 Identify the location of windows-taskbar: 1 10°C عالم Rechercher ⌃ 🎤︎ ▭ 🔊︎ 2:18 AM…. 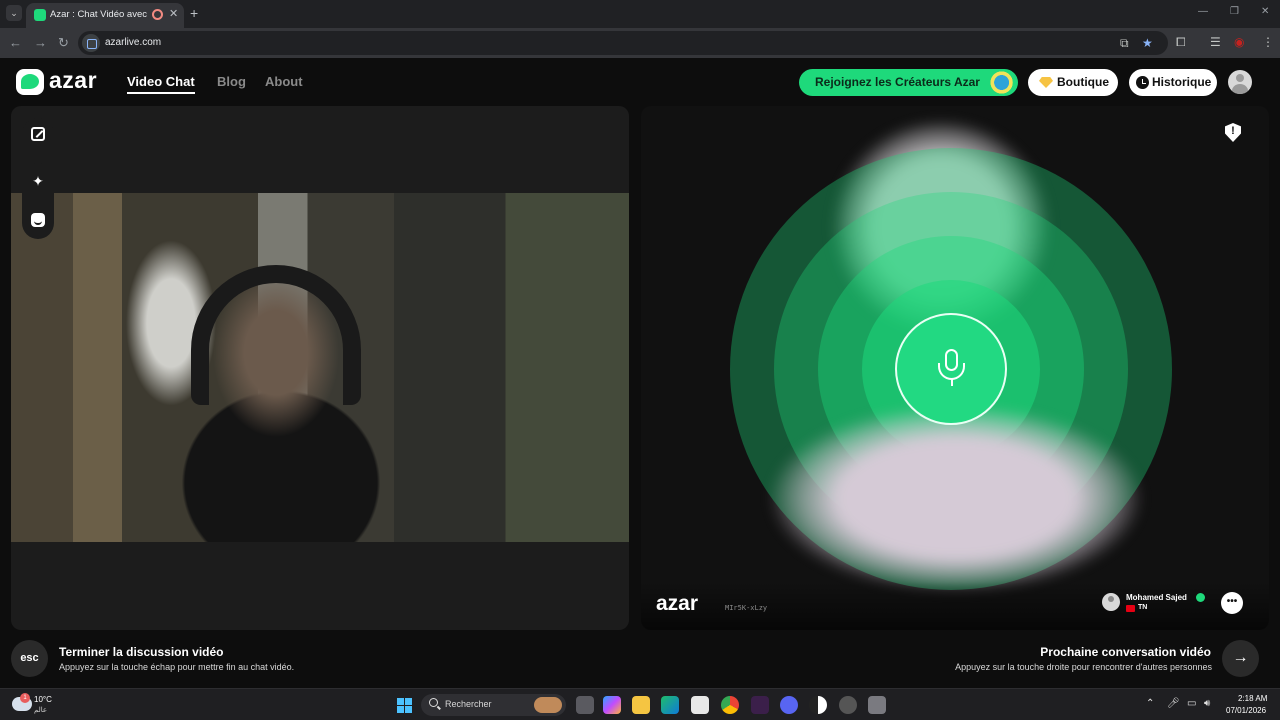
(640, 704).